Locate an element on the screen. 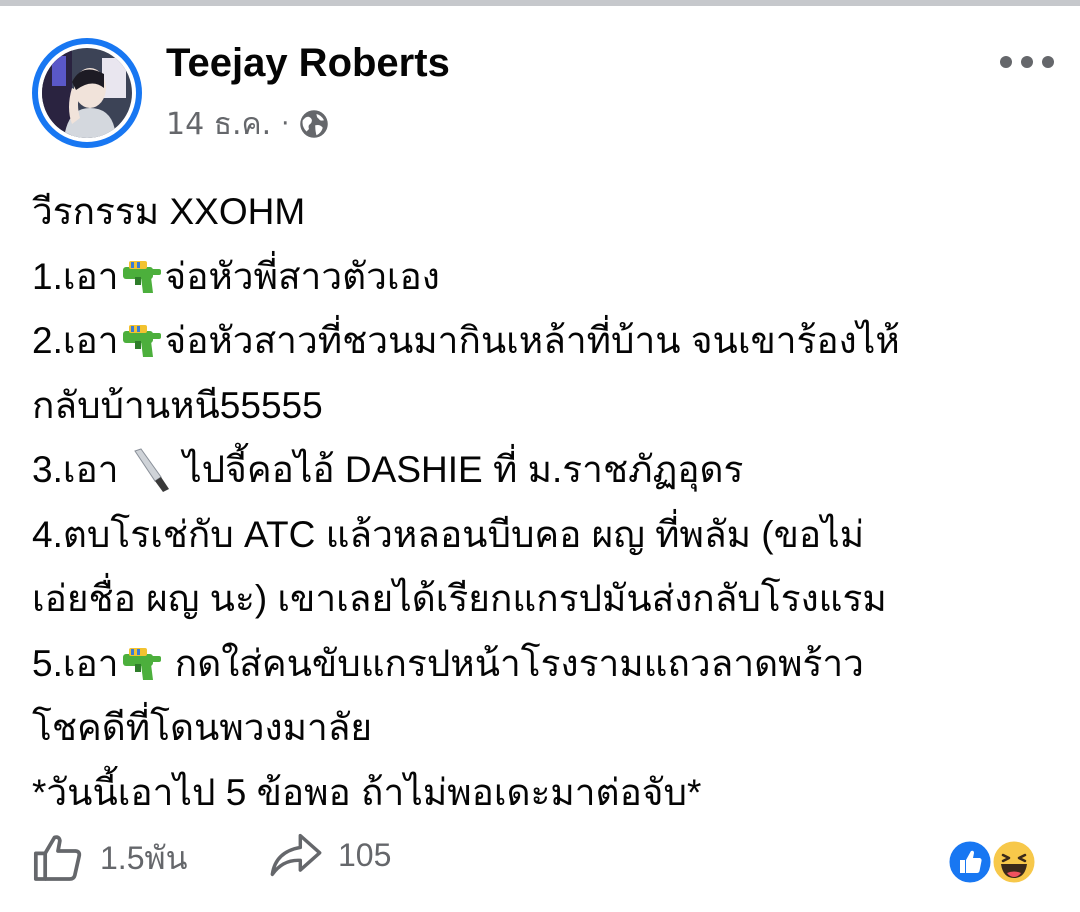  post-line: โชคดีที่โดนพวงมาลัย is located at coordinates (547, 728).